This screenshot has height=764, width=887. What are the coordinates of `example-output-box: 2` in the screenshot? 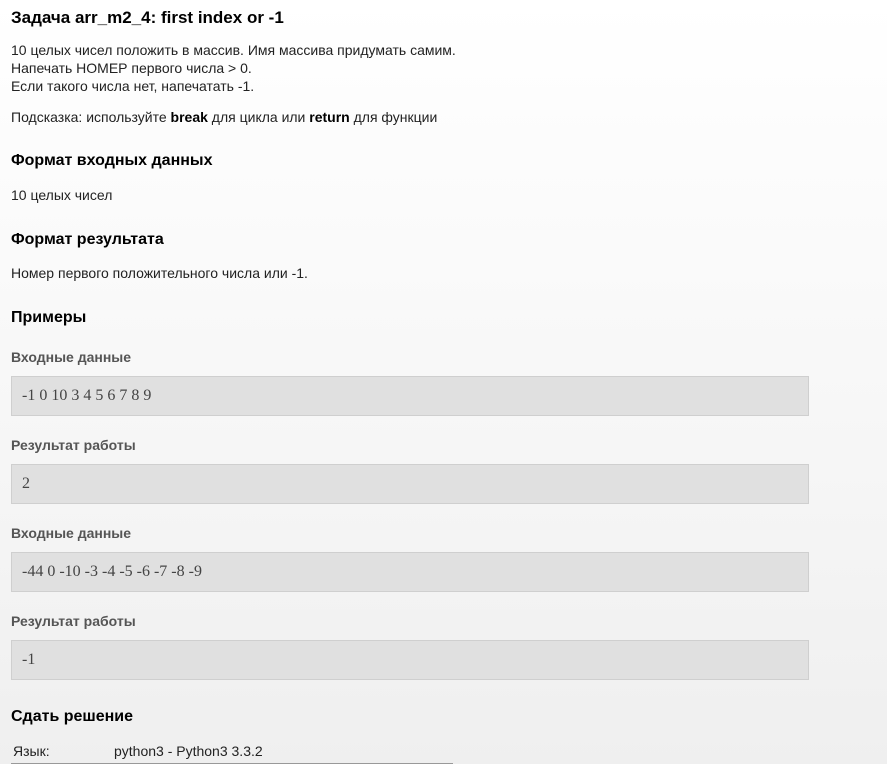 It's located at (410, 484).